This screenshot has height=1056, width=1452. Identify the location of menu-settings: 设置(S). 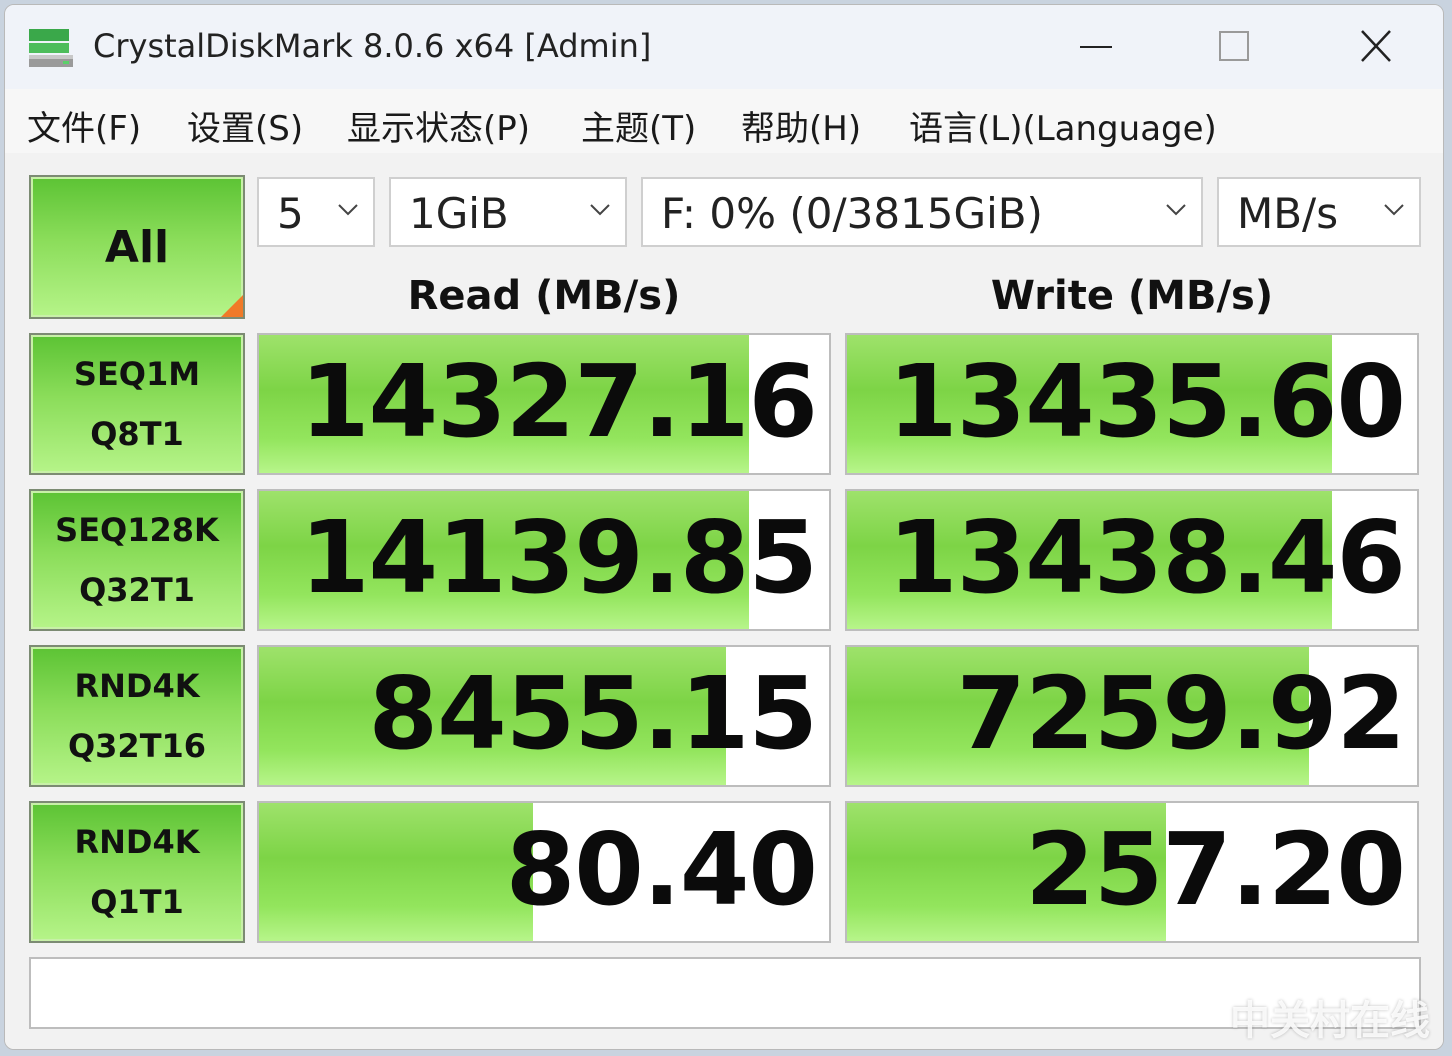
(245, 125).